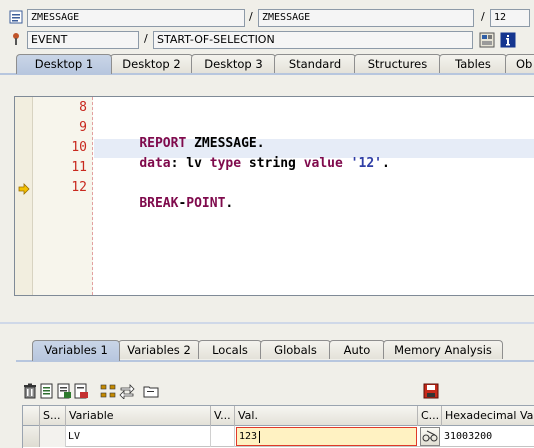 The height and width of the screenshot is (448, 534). I want to click on tab-variables-2: Variables 2, so click(159, 349).